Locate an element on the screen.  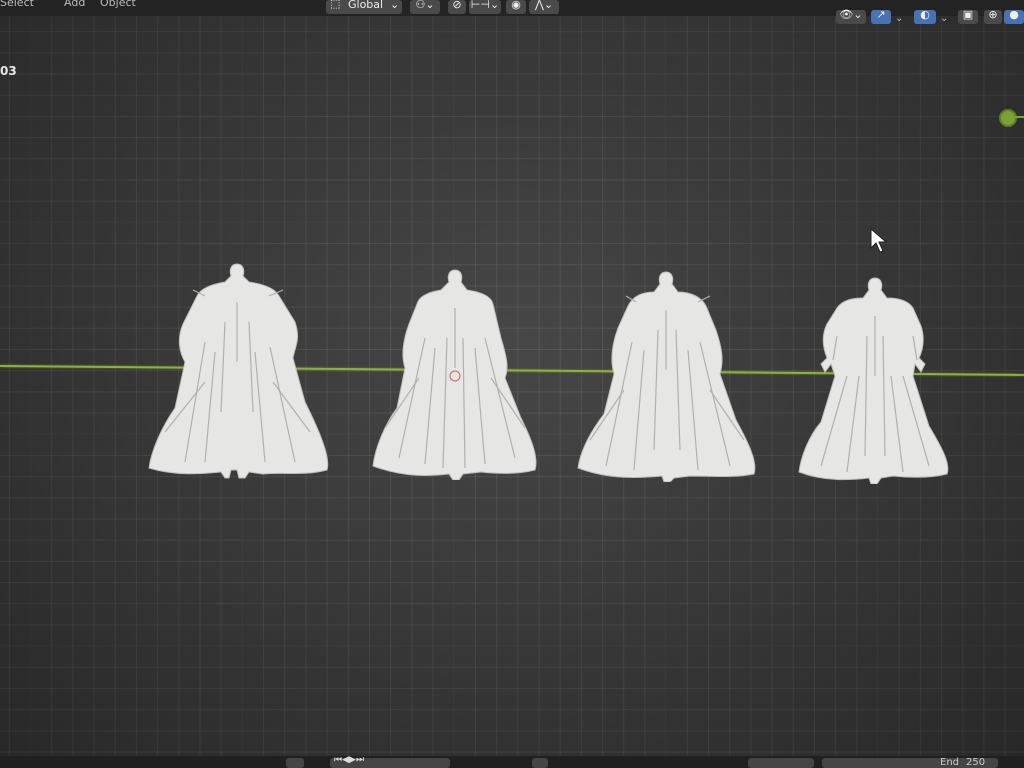
xray-toggle: ▣ is located at coordinates (968, 16).